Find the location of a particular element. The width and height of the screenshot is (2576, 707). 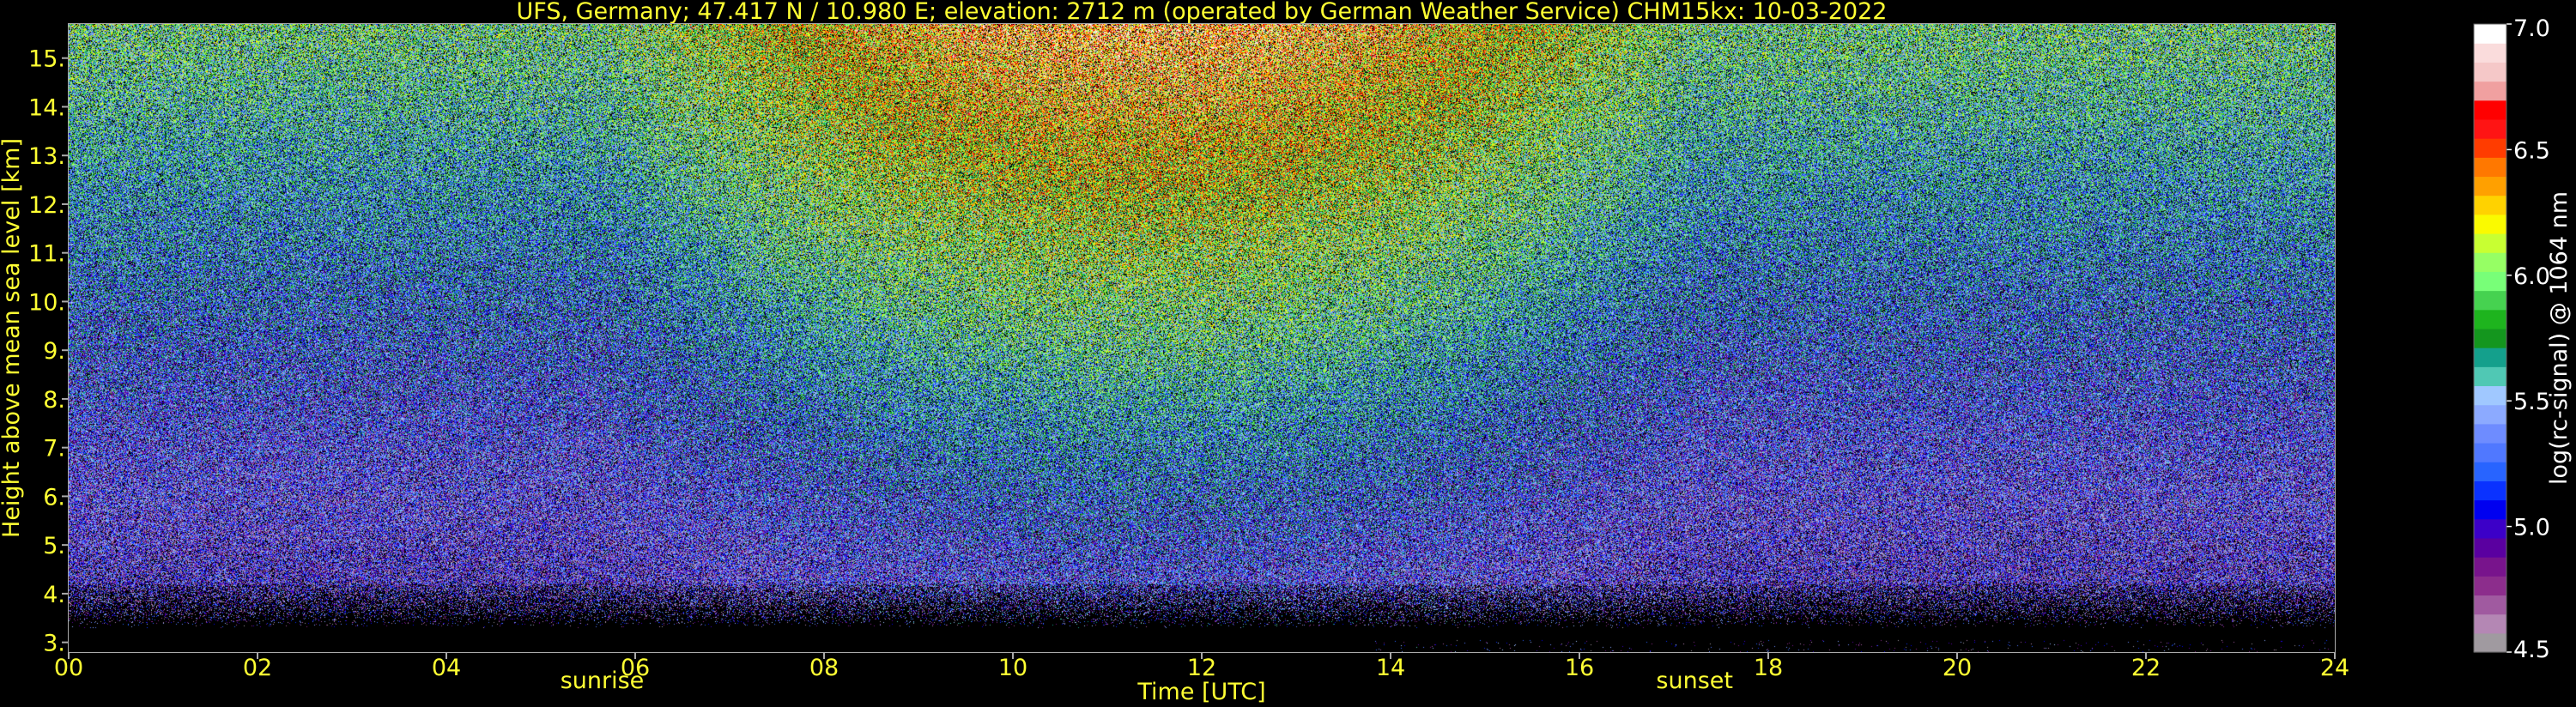

x-tick-label: 08 is located at coordinates (824, 668).